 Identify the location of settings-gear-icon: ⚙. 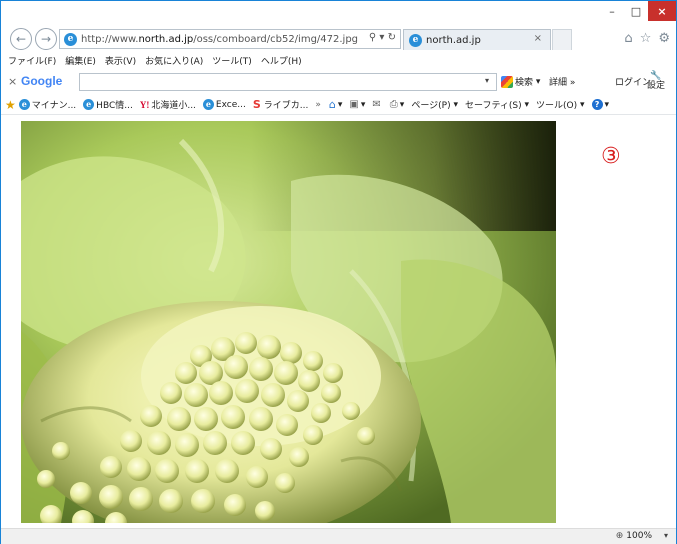
(664, 38).